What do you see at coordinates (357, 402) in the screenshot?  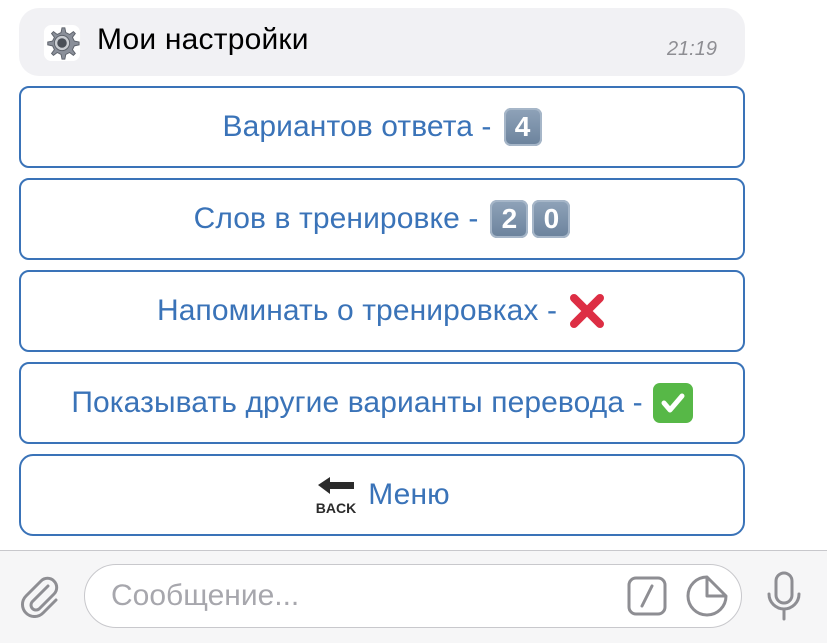 I see `button-label: Показывать другие варианты перевода -` at bounding box center [357, 402].